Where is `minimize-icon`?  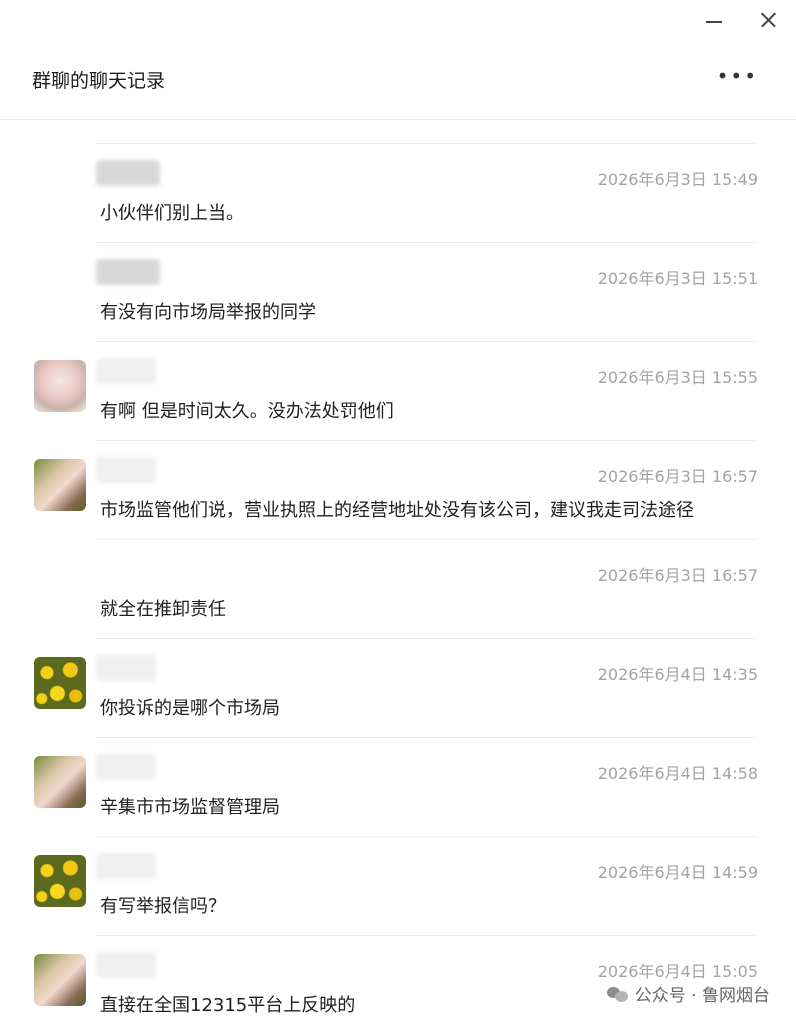 minimize-icon is located at coordinates (714, 22).